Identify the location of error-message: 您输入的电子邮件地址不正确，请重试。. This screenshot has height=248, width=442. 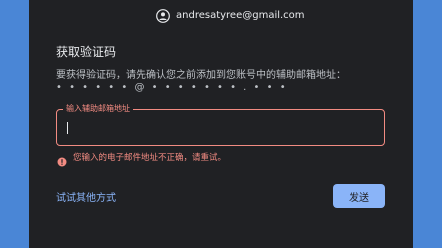
(142, 159).